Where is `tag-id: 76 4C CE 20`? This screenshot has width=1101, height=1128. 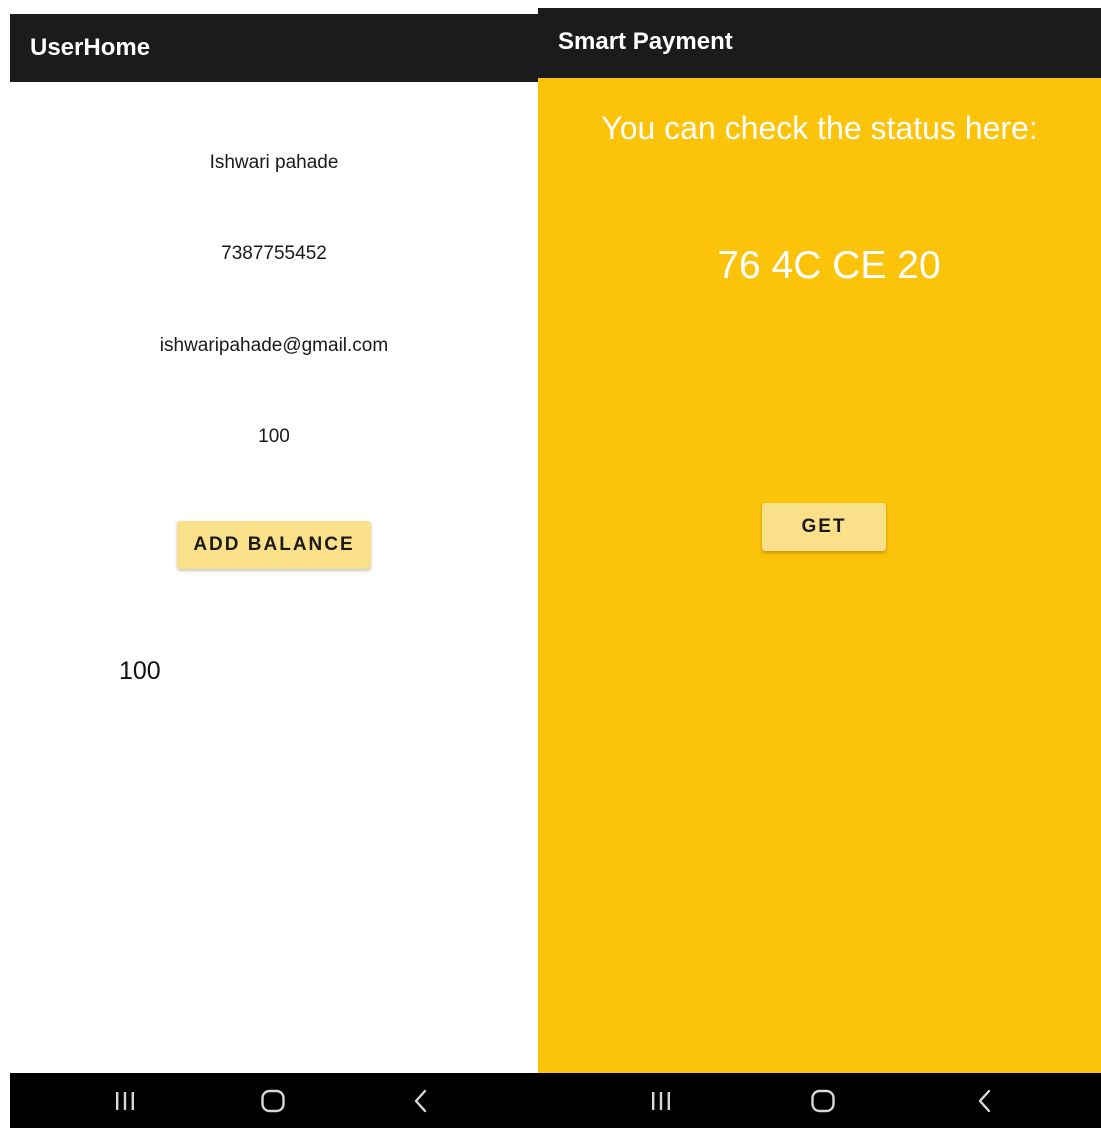
tag-id: 76 4C CE 20 is located at coordinates (829, 265).